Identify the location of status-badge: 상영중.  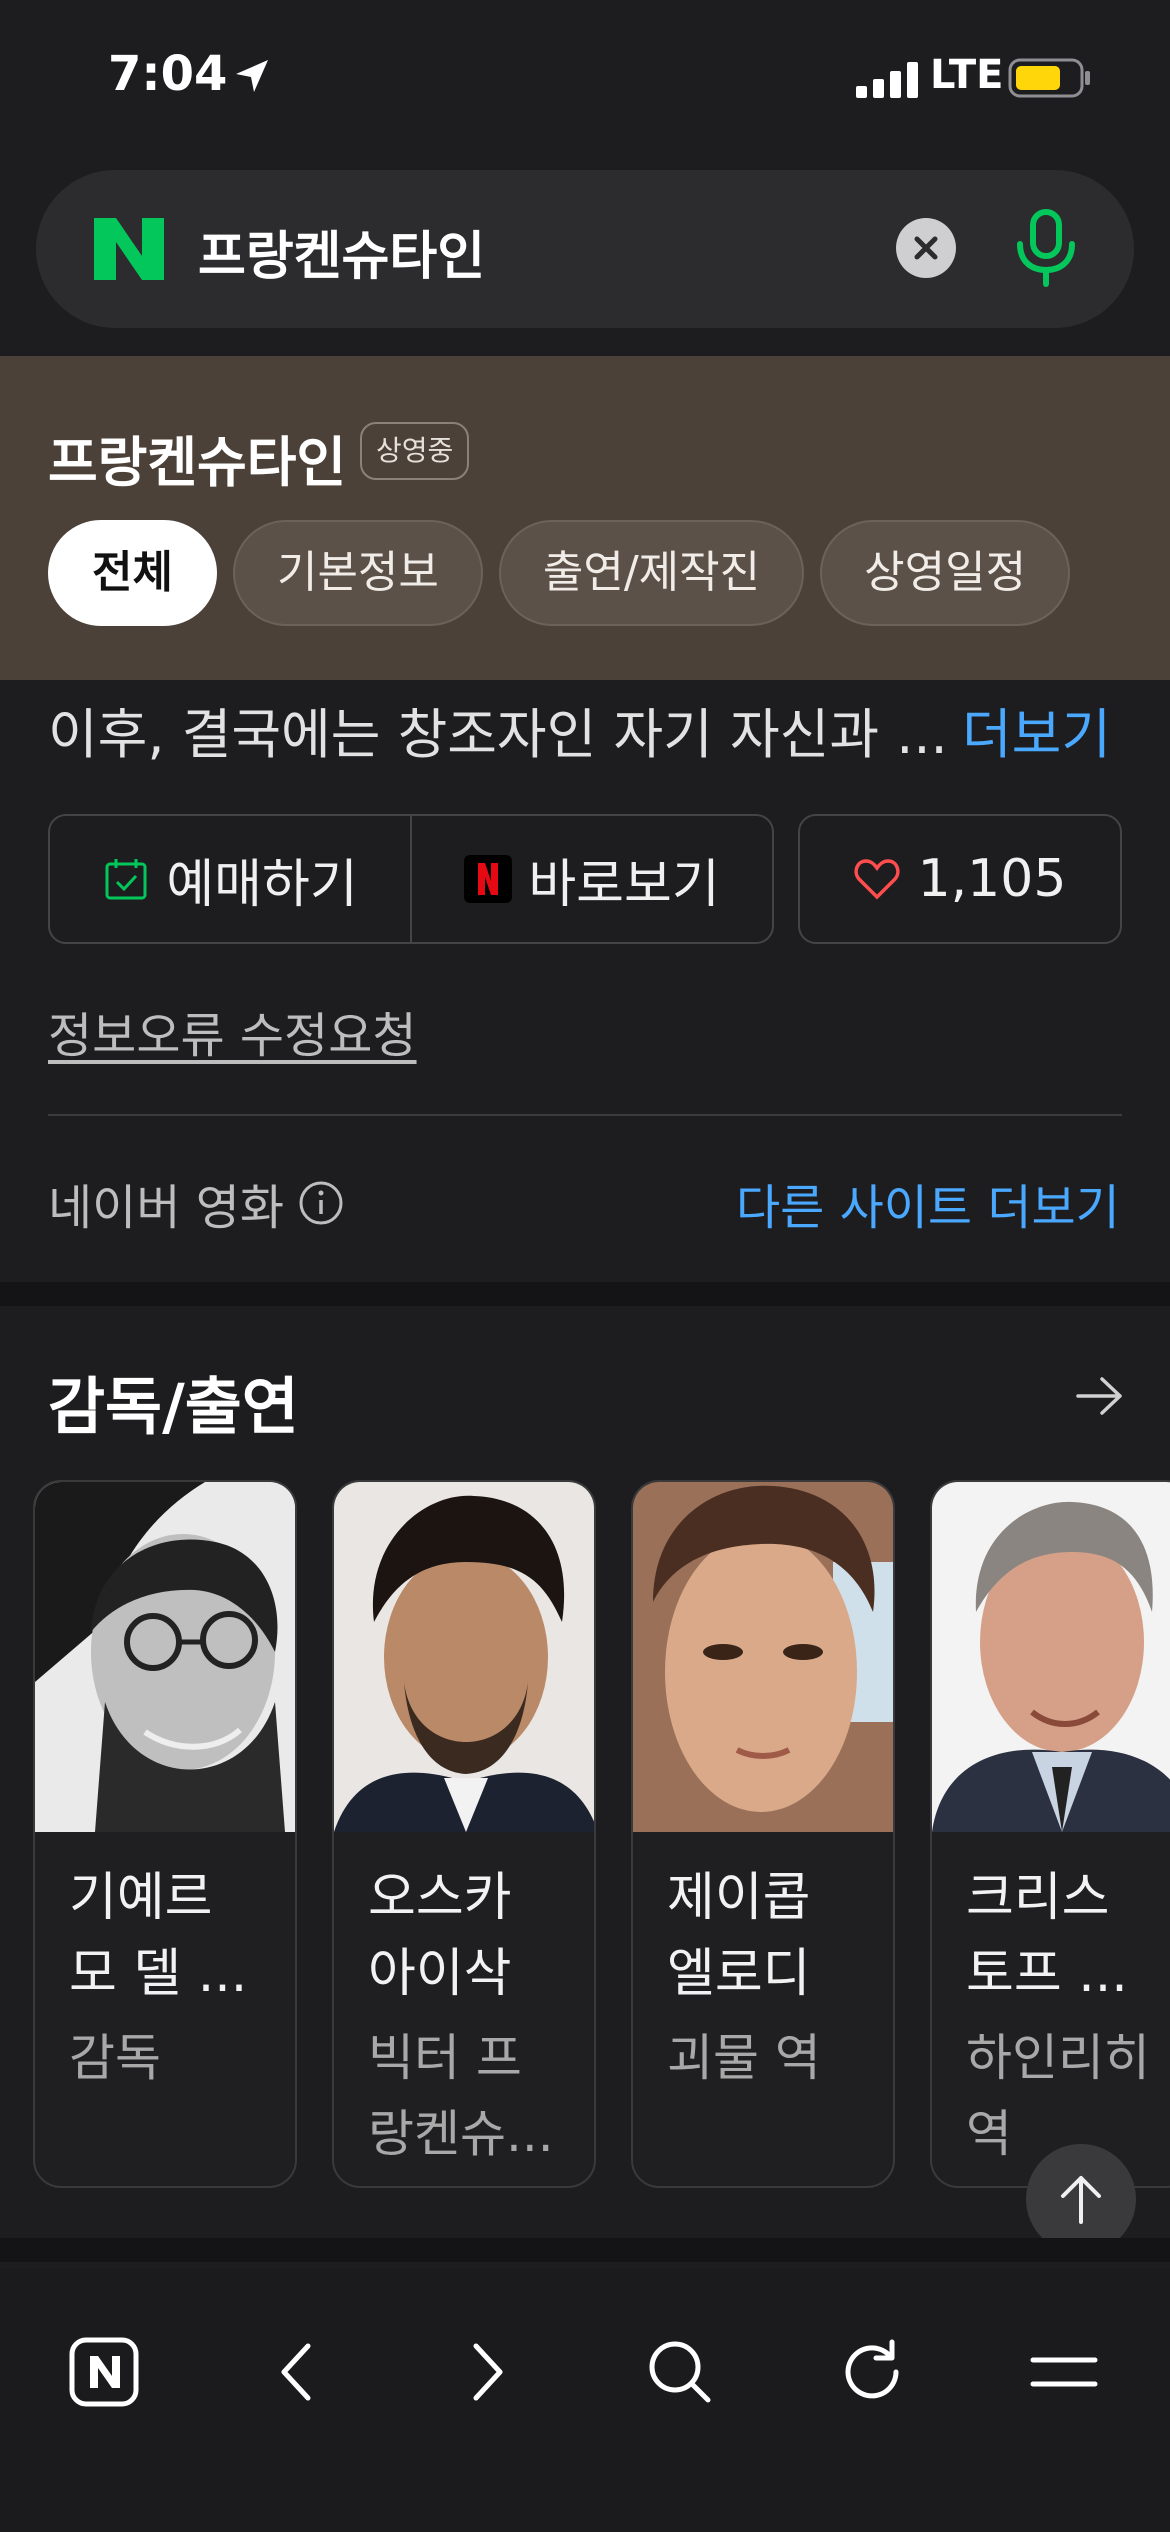
(415, 451).